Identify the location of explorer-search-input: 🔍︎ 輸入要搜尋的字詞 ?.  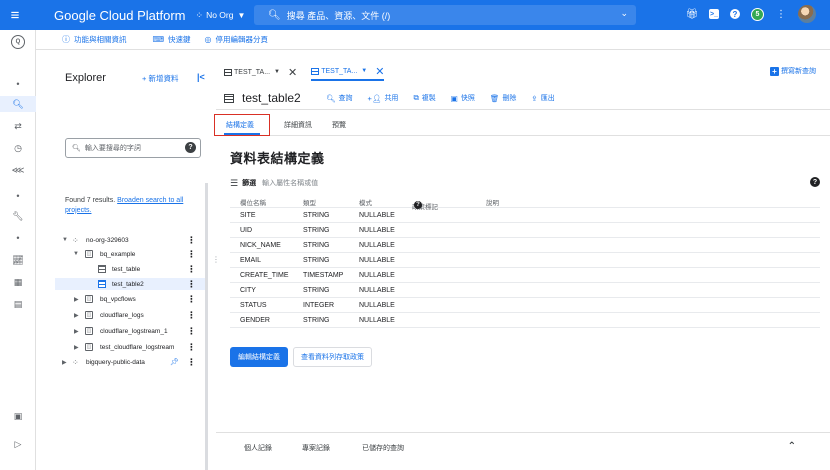
(133, 148).